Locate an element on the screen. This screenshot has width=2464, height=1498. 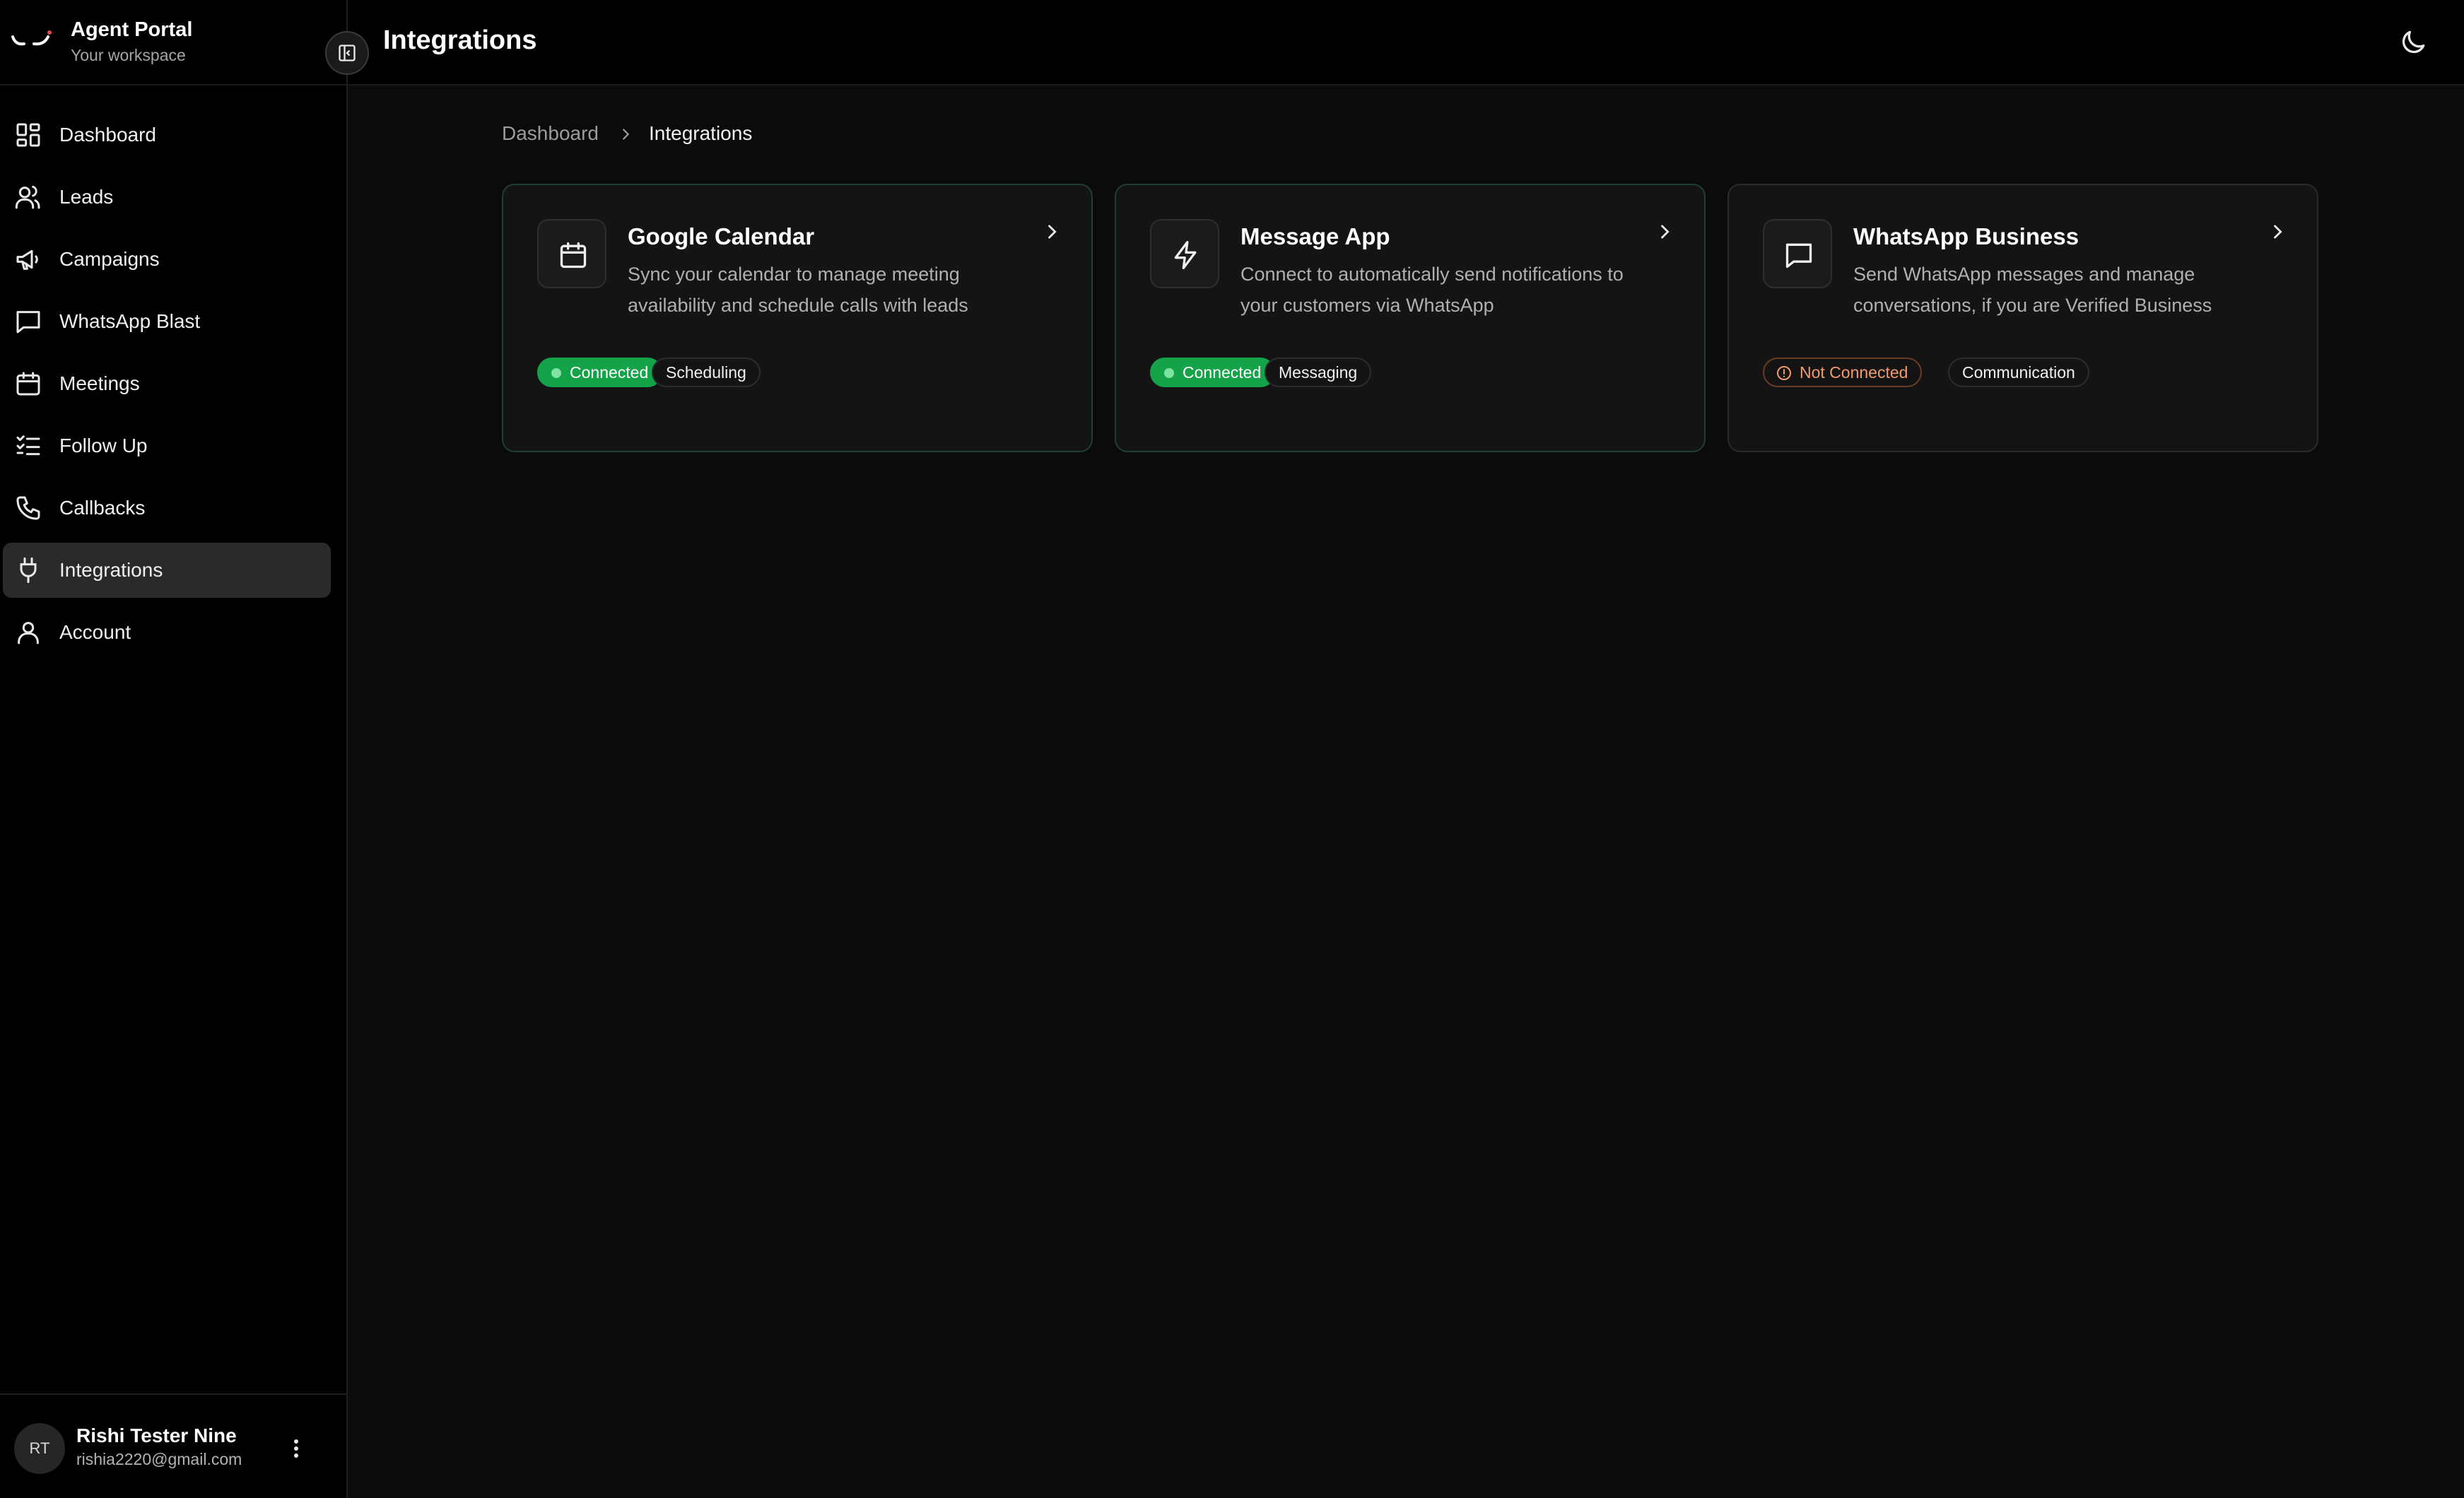
sidebar-item-campaigns: Campaigns is located at coordinates (167, 259).